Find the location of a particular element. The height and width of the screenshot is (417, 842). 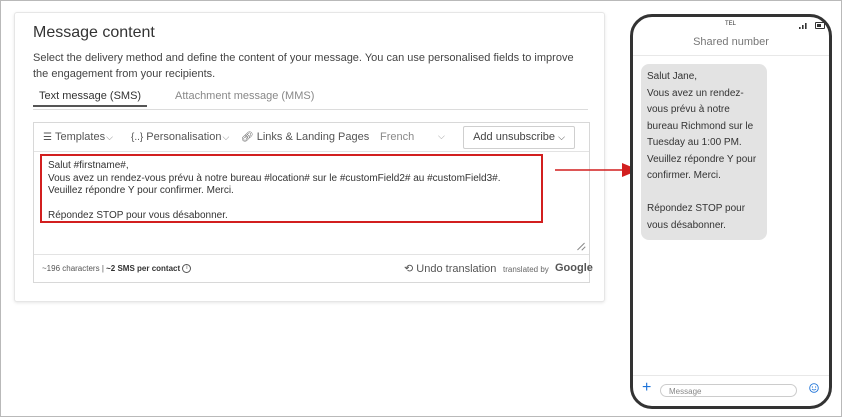

card-title: Message content is located at coordinates (94, 32).